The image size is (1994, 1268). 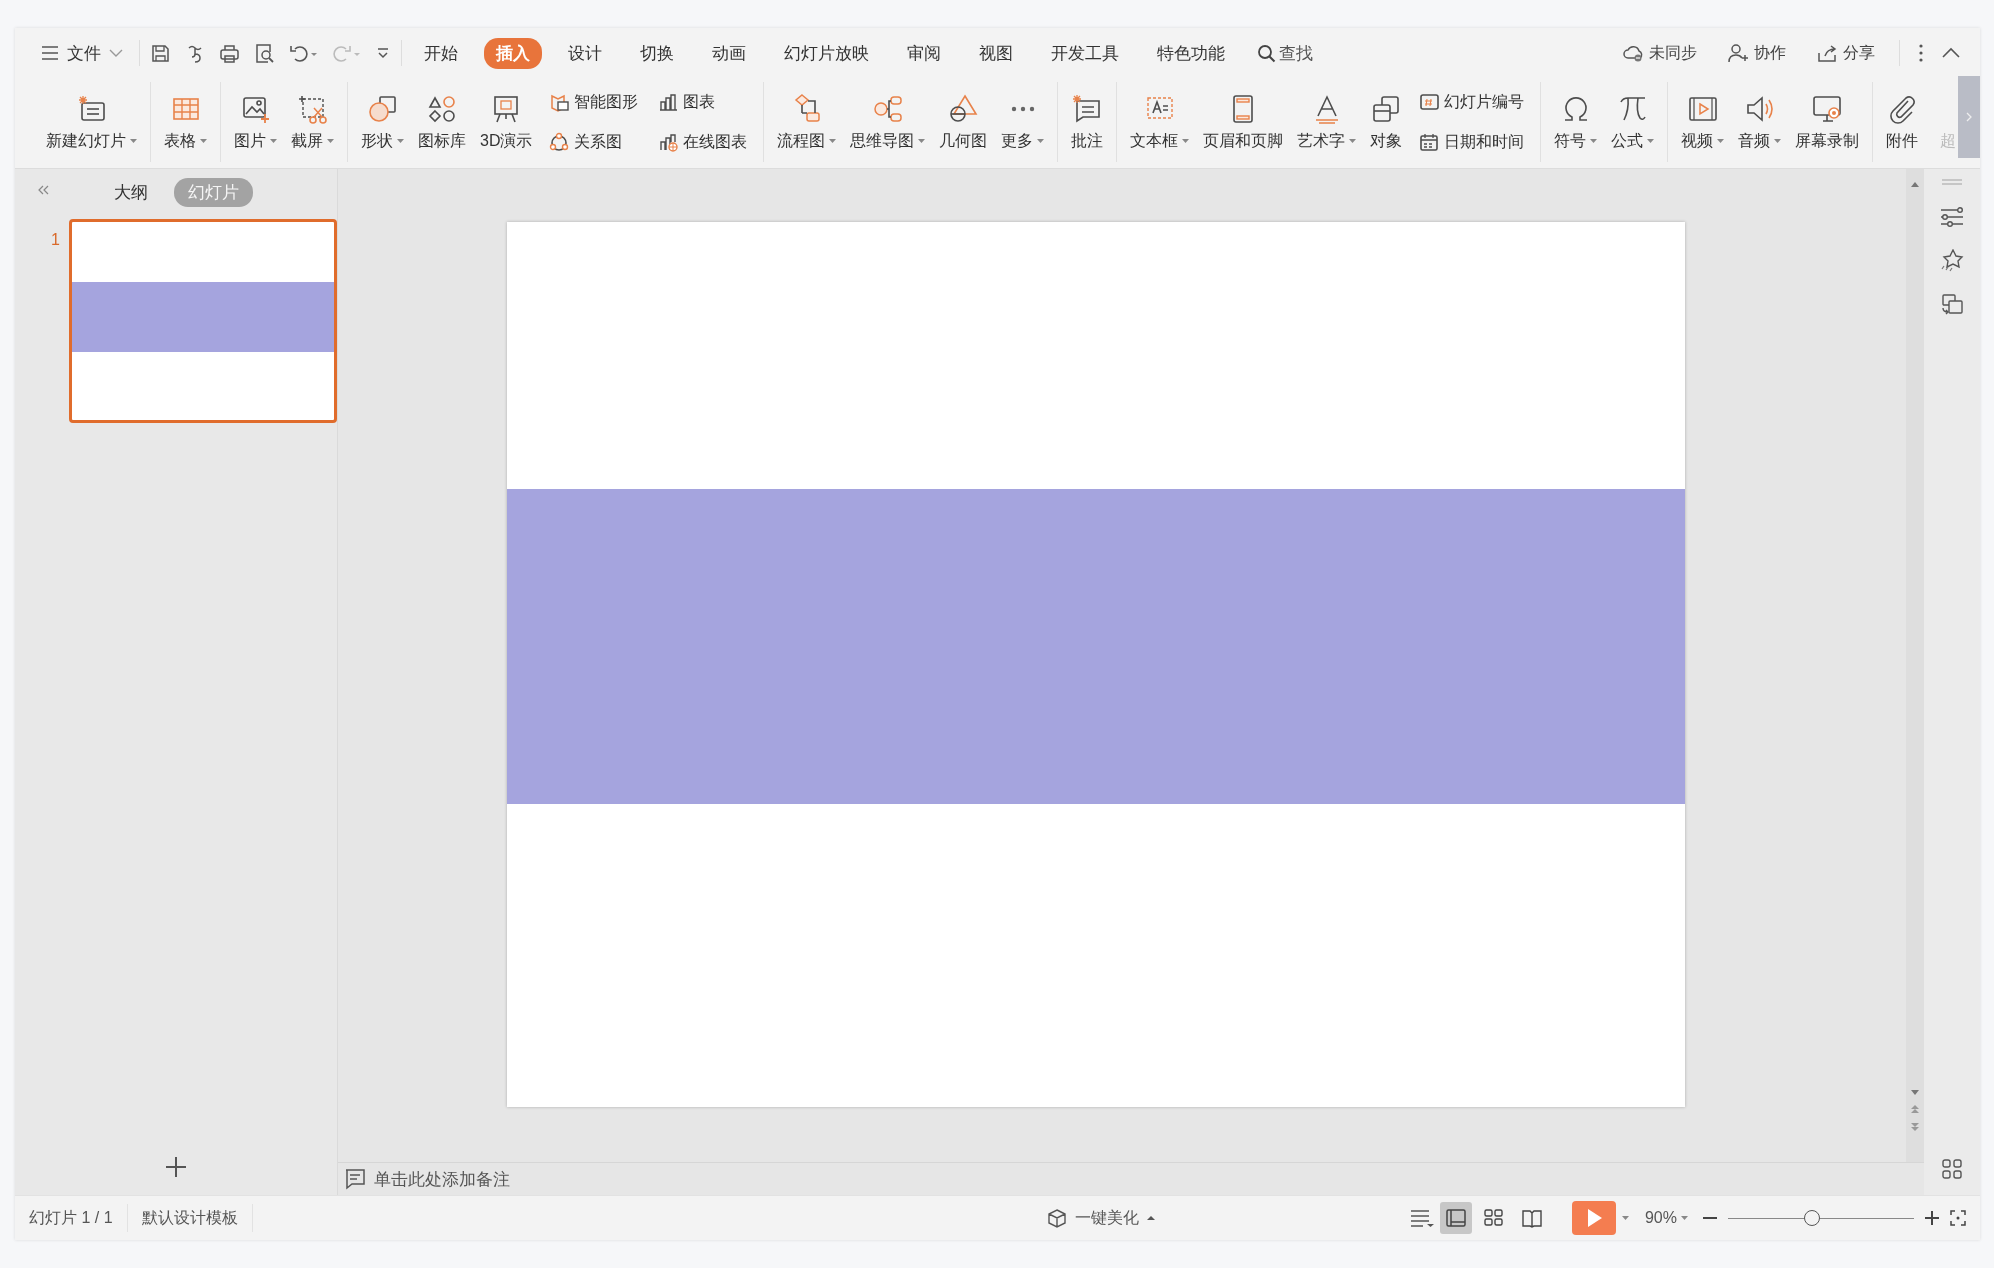 What do you see at coordinates (255, 122) in the screenshot?
I see `ribbon-button: 图片` at bounding box center [255, 122].